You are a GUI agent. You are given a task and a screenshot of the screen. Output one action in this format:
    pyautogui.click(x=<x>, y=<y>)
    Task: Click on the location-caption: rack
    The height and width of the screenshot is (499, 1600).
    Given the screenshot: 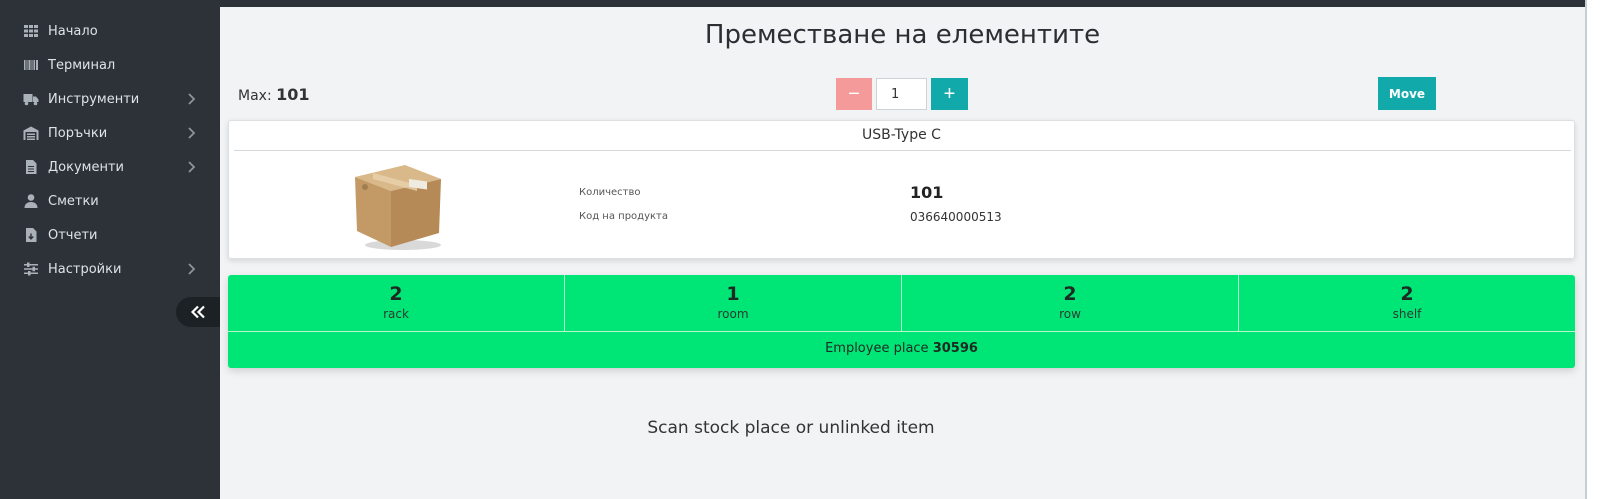 What is the action you would take?
    pyautogui.click(x=396, y=314)
    